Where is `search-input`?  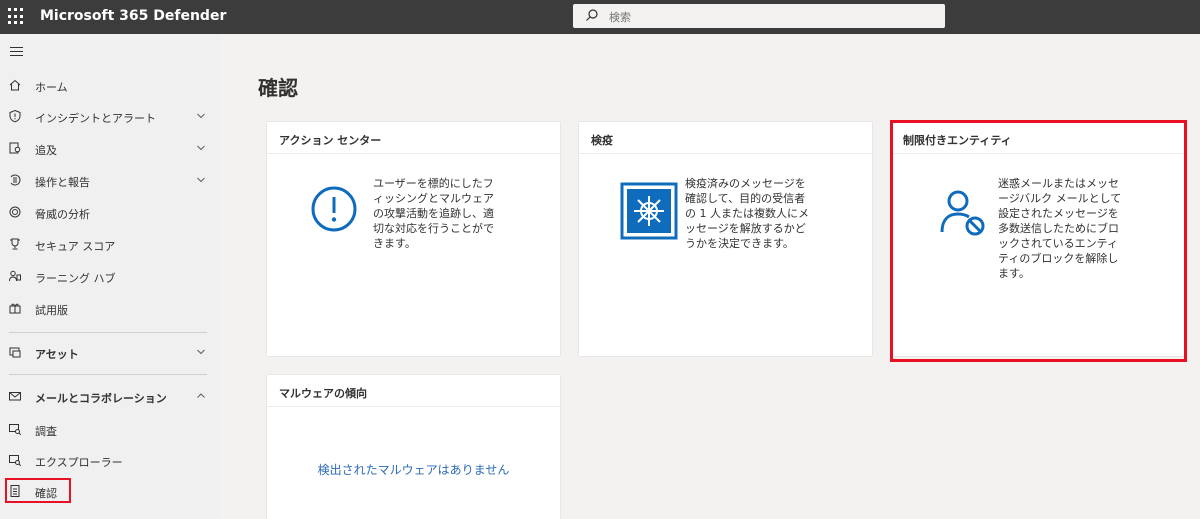 search-input is located at coordinates (769, 17).